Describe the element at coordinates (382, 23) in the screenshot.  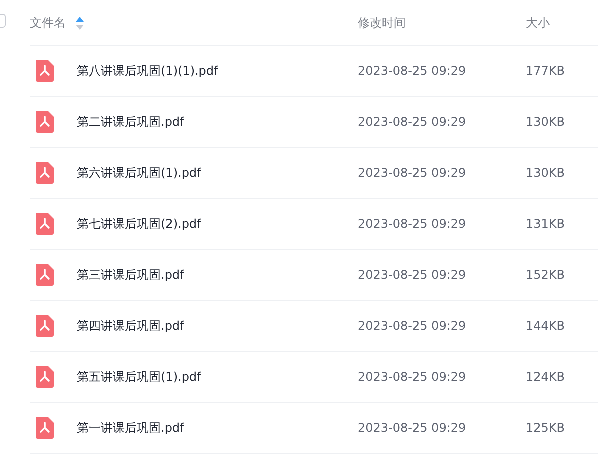
I see `column-header: 修改时间` at that location.